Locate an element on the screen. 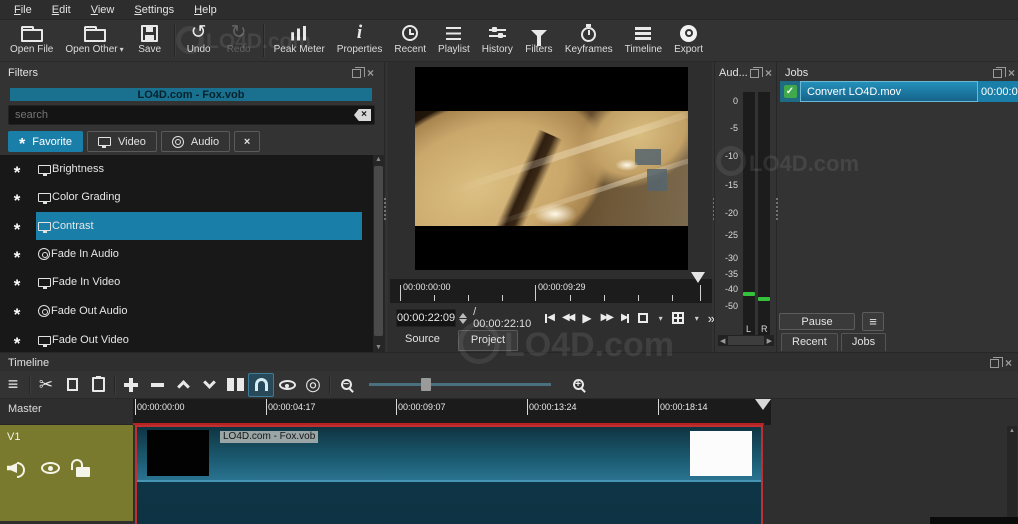 The height and width of the screenshot is (524, 1018). split-button is located at coordinates (235, 385).